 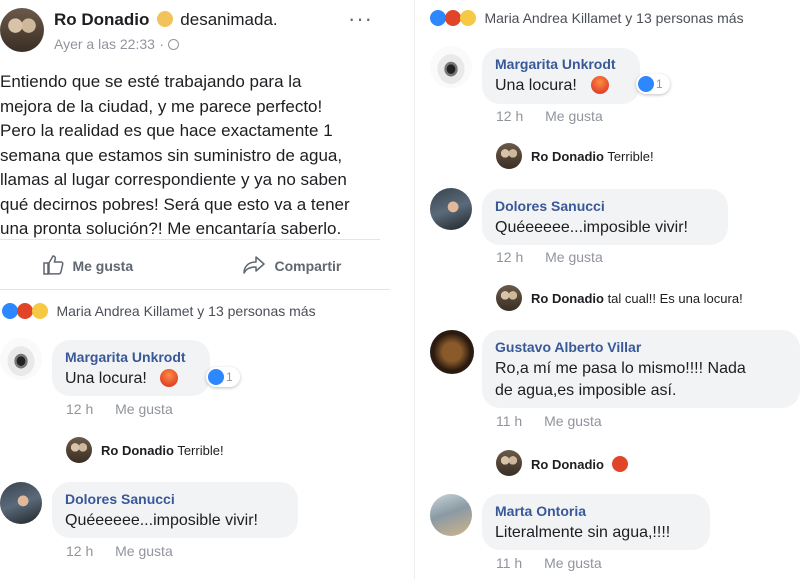 What do you see at coordinates (87, 265) in the screenshot?
I see `like-button: Me gusta` at bounding box center [87, 265].